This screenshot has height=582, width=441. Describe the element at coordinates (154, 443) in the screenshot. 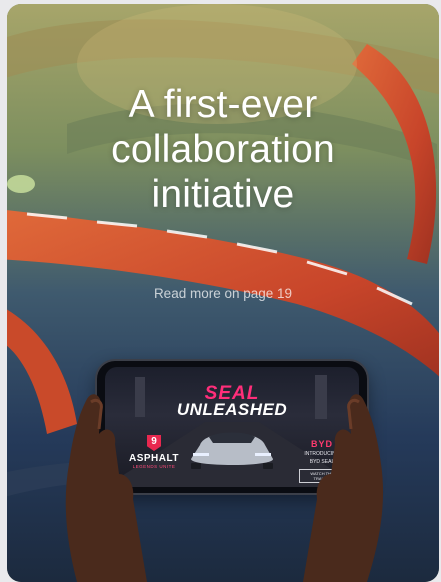

I see `asphalt-badge-icon: 9` at that location.